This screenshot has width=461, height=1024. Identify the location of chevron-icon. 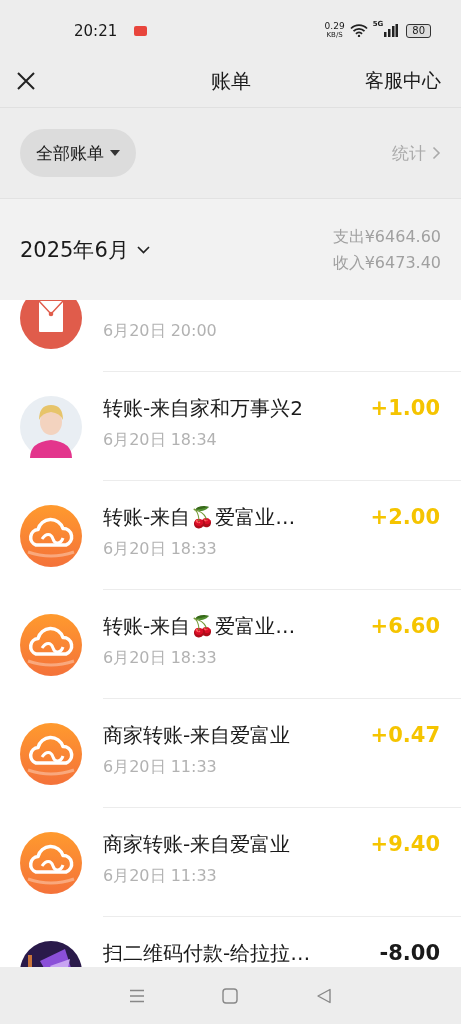
(436, 153).